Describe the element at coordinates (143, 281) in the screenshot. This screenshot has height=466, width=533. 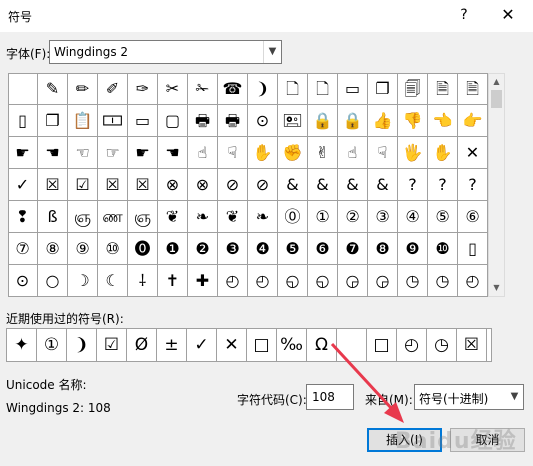
I see `symbol-cell: ⸸` at that location.